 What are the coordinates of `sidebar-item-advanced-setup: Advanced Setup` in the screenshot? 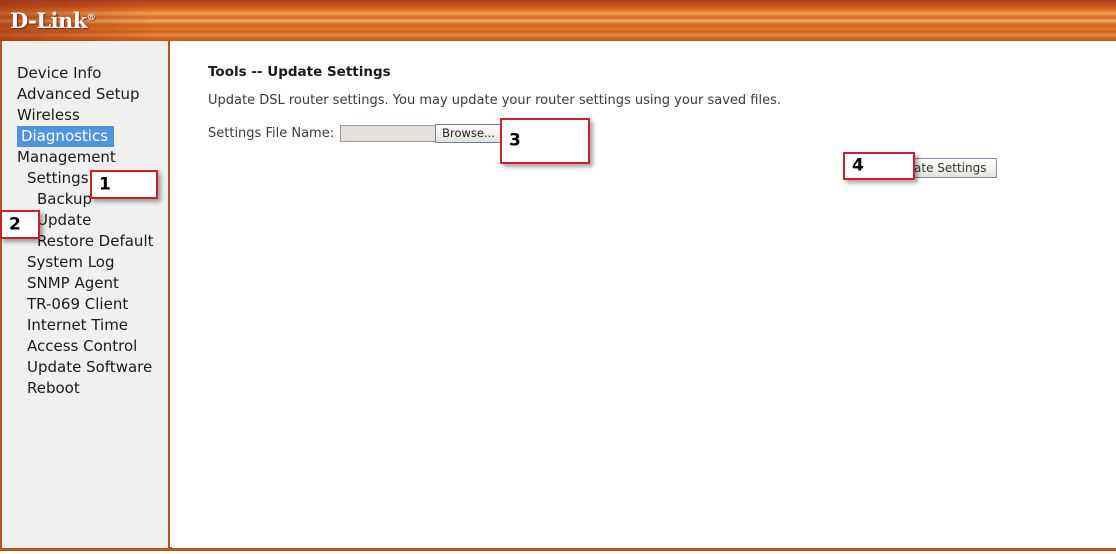 It's located at (85, 94).